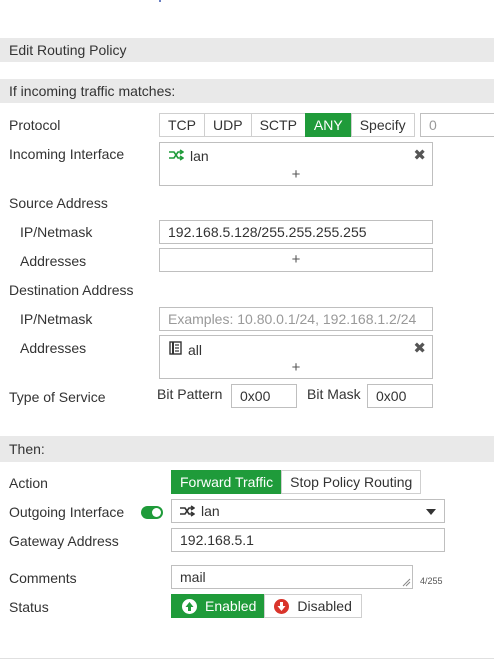 Image resolution: width=494 pixels, height=661 pixels. I want to click on tos-label: Type of Service, so click(57, 397).